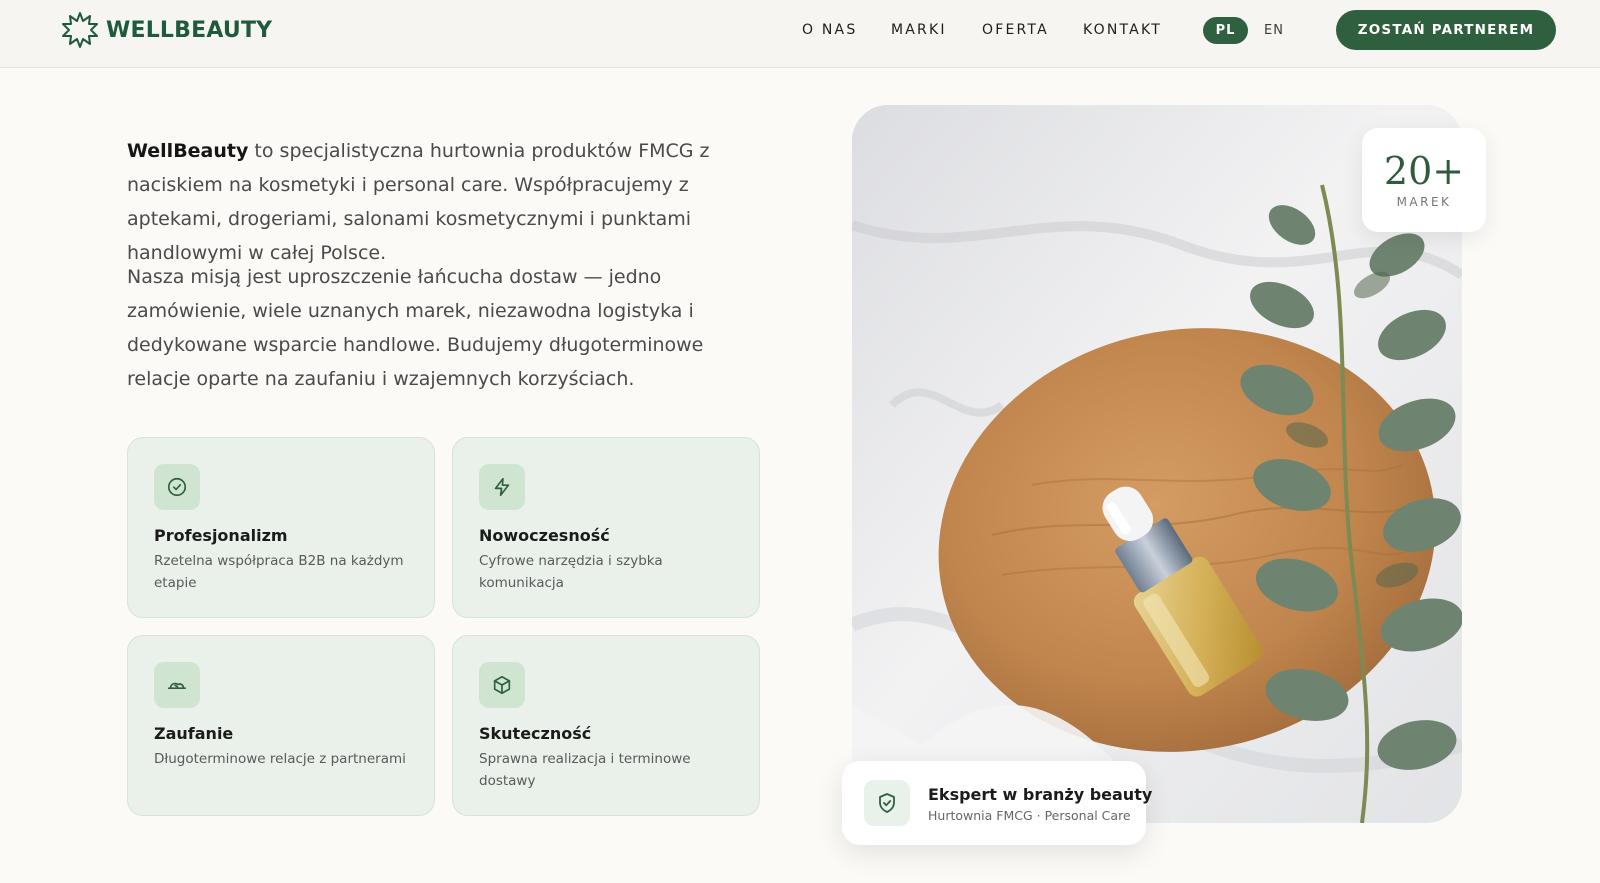 The width and height of the screenshot is (1600, 883). Describe the element at coordinates (1122, 30) in the screenshot. I see `nav-item-kontakt: KONTAKT` at that location.